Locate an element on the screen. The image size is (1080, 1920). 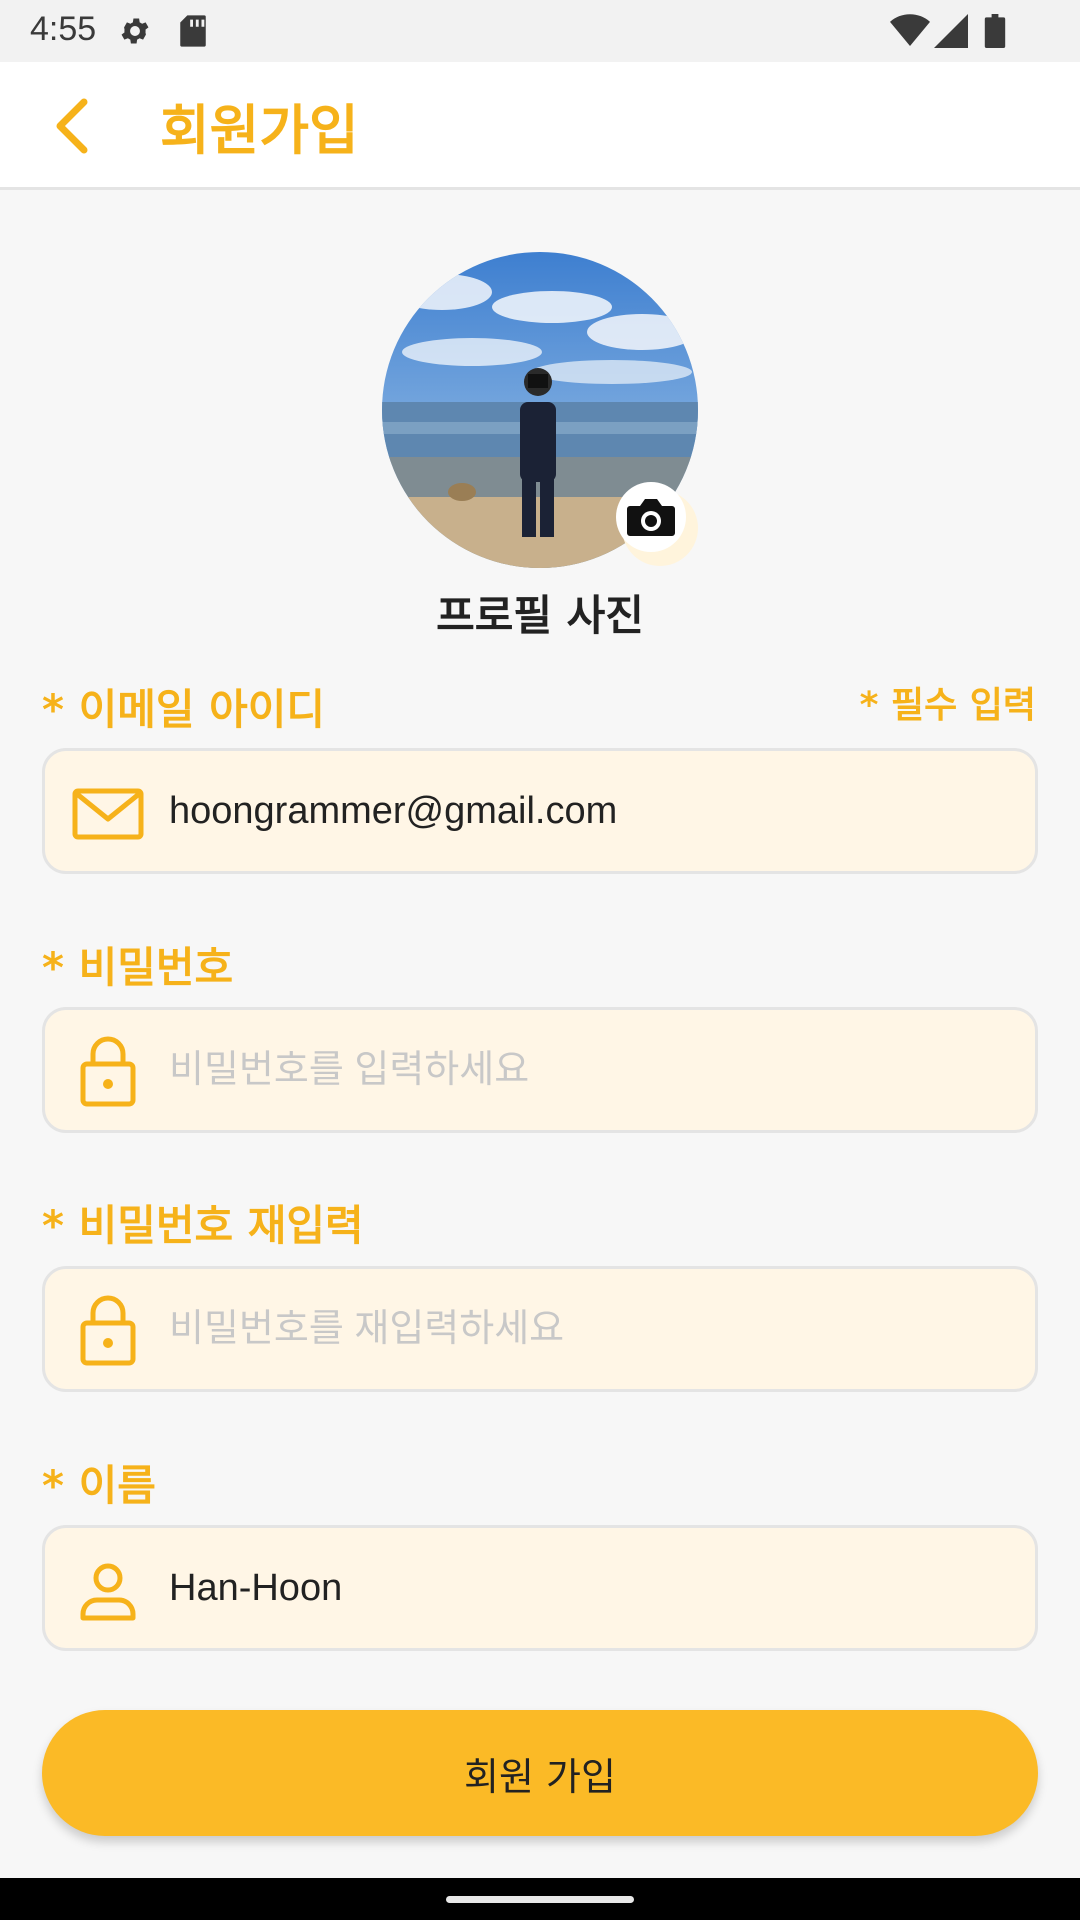
page-title: 회원가입 is located at coordinates (259, 130).